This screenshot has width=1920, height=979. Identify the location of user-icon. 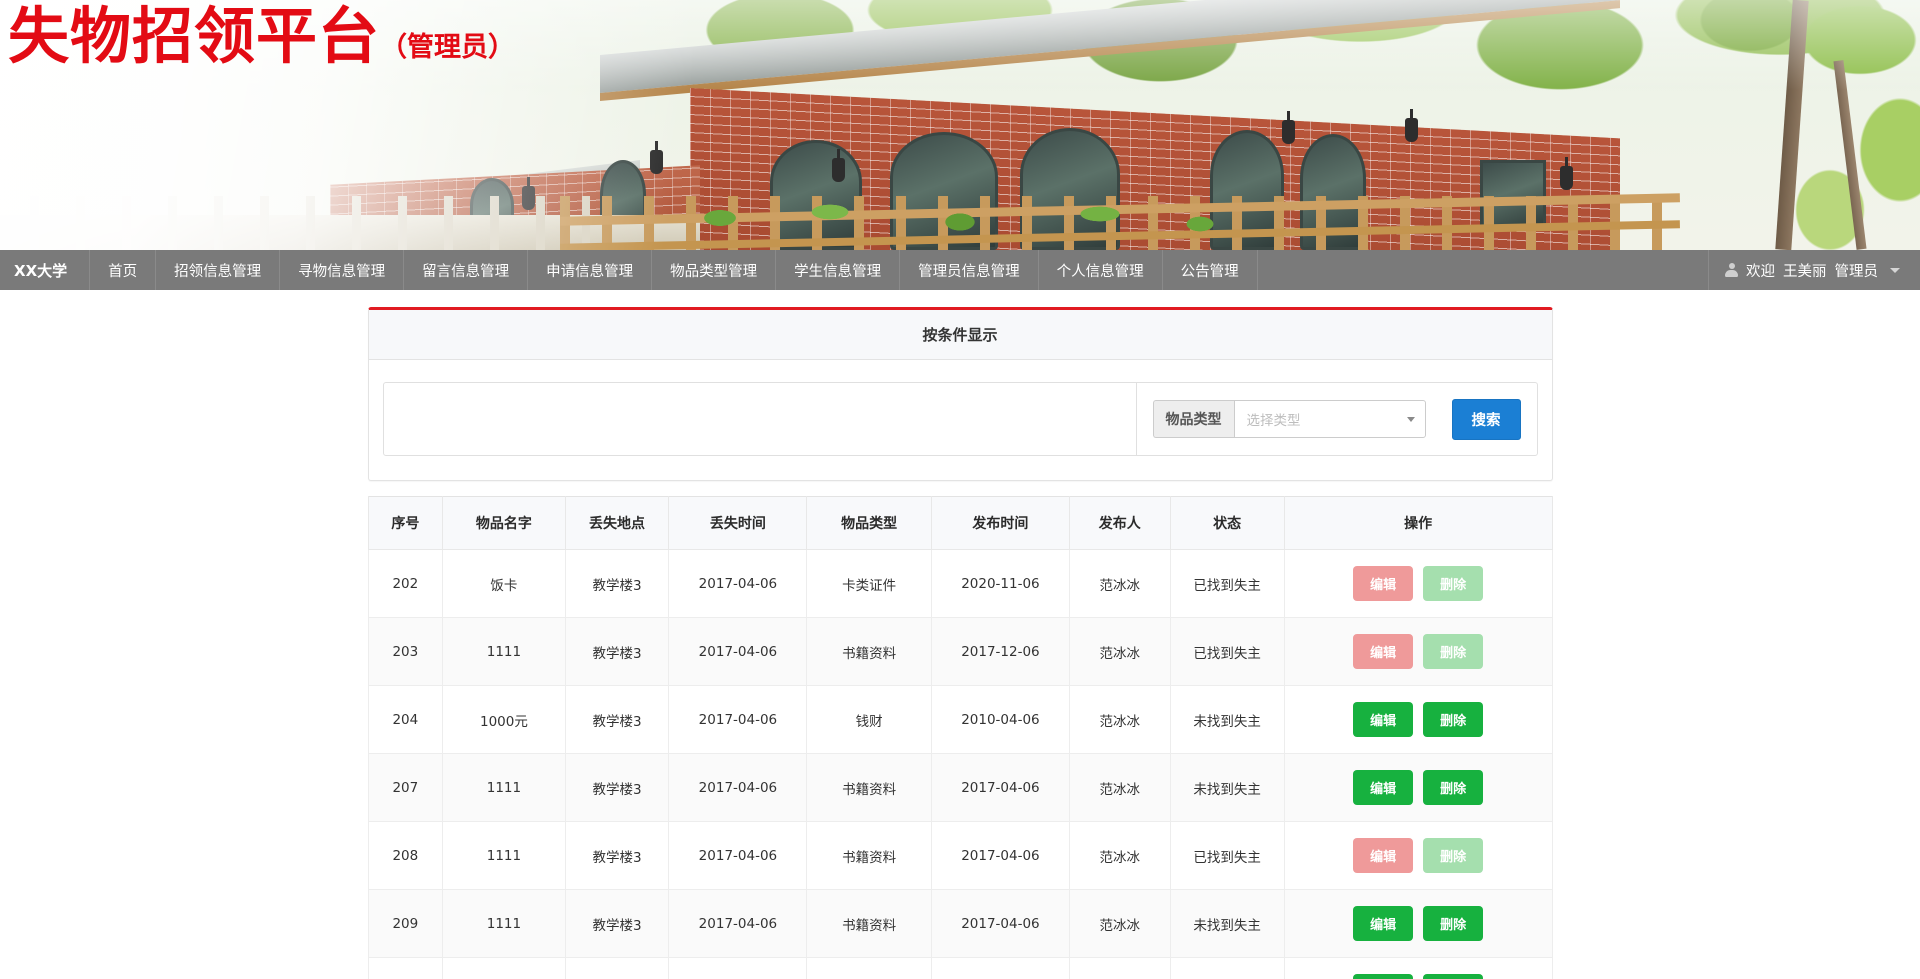
(1731, 270).